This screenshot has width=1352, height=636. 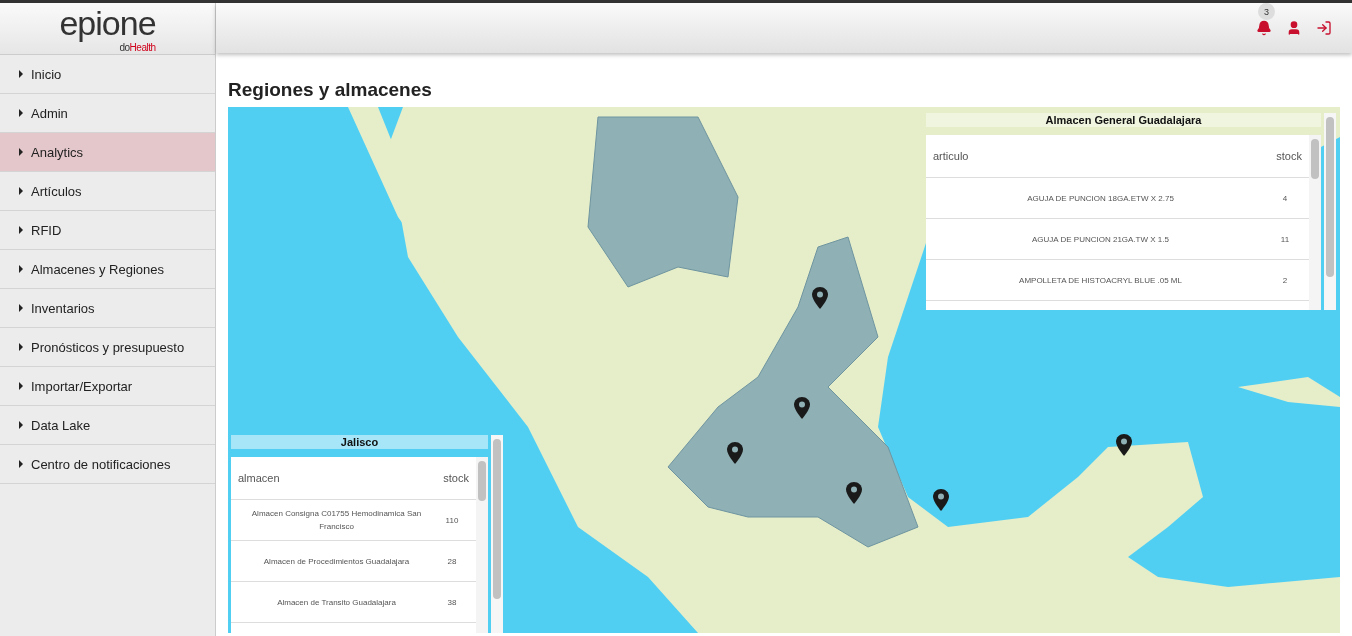 What do you see at coordinates (452, 561) in the screenshot?
I see `table-cell-text: 28` at bounding box center [452, 561].